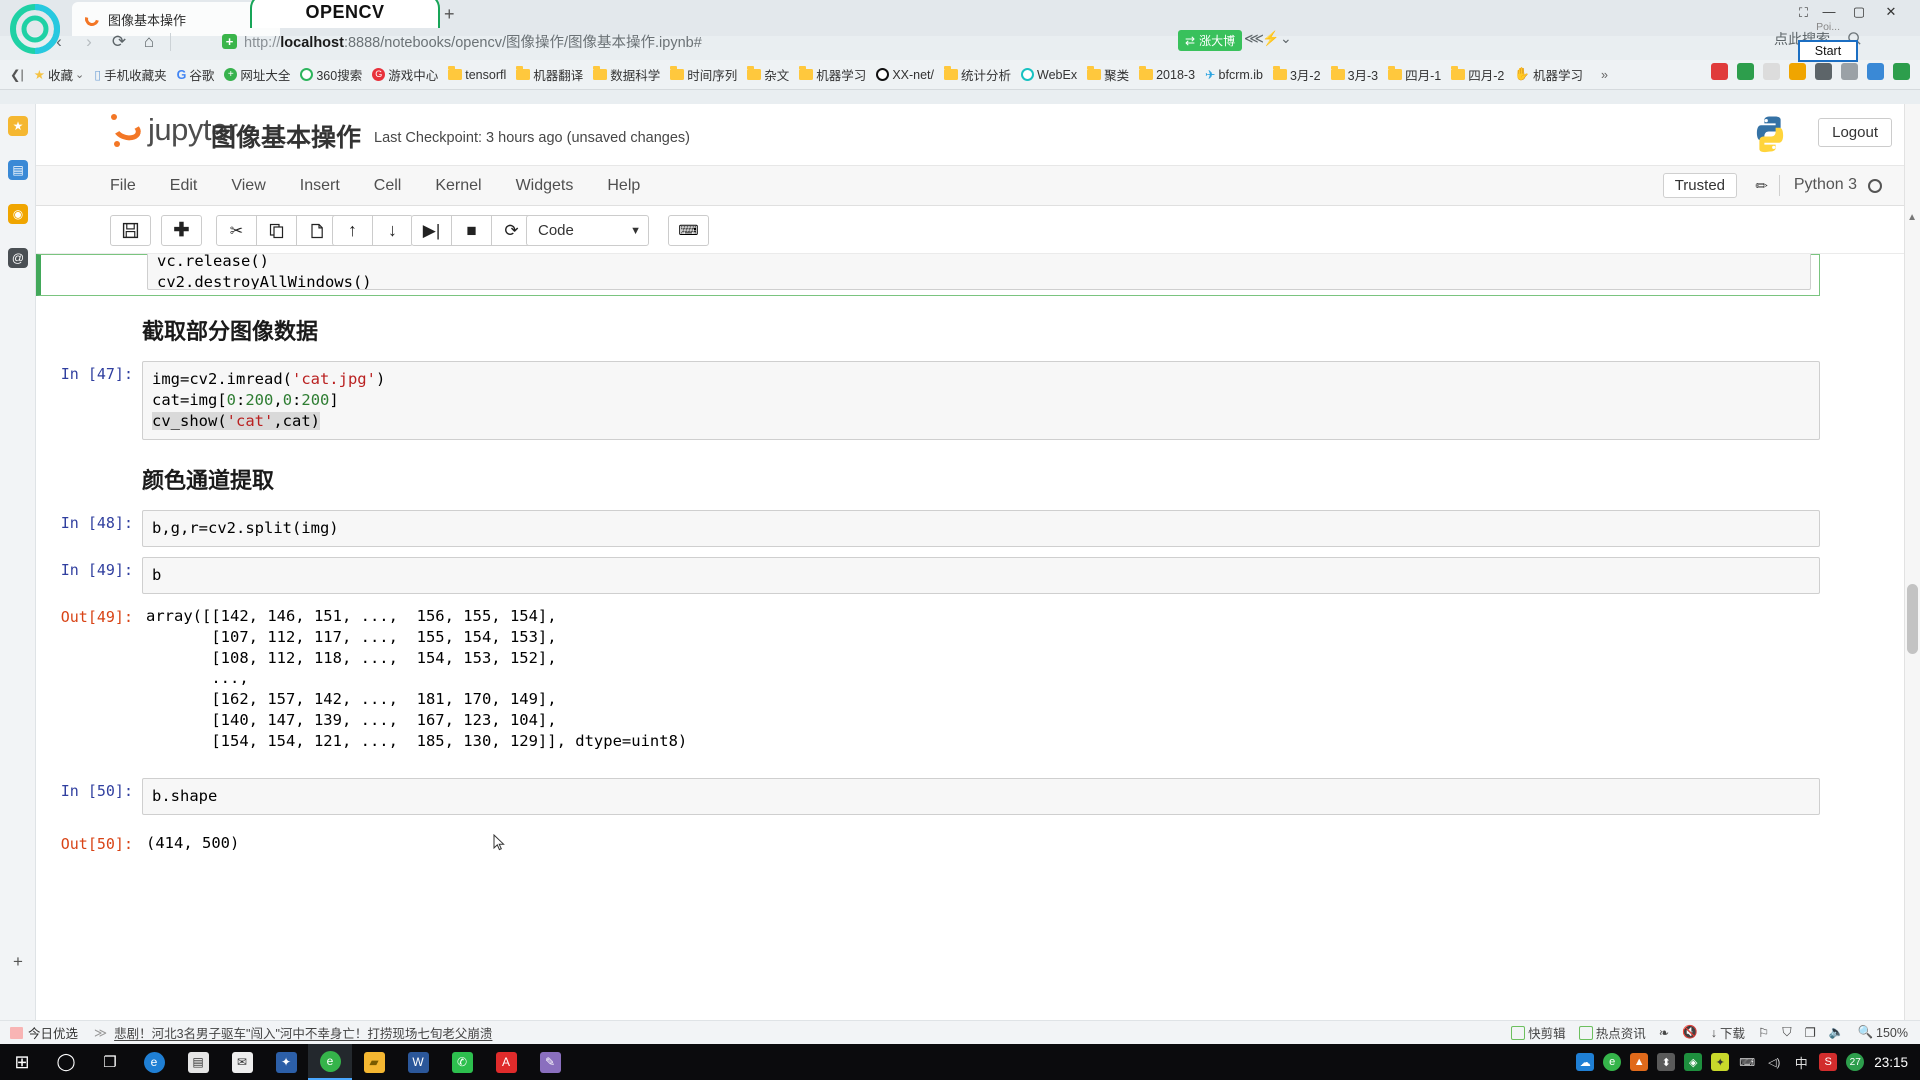 This screenshot has height=1080, width=1920. I want to click on news-headline: 悲剧！河北3名男子驱车"闯入"河中不幸身亡！打捞现场七旬老父崩溃, so click(303, 1032).